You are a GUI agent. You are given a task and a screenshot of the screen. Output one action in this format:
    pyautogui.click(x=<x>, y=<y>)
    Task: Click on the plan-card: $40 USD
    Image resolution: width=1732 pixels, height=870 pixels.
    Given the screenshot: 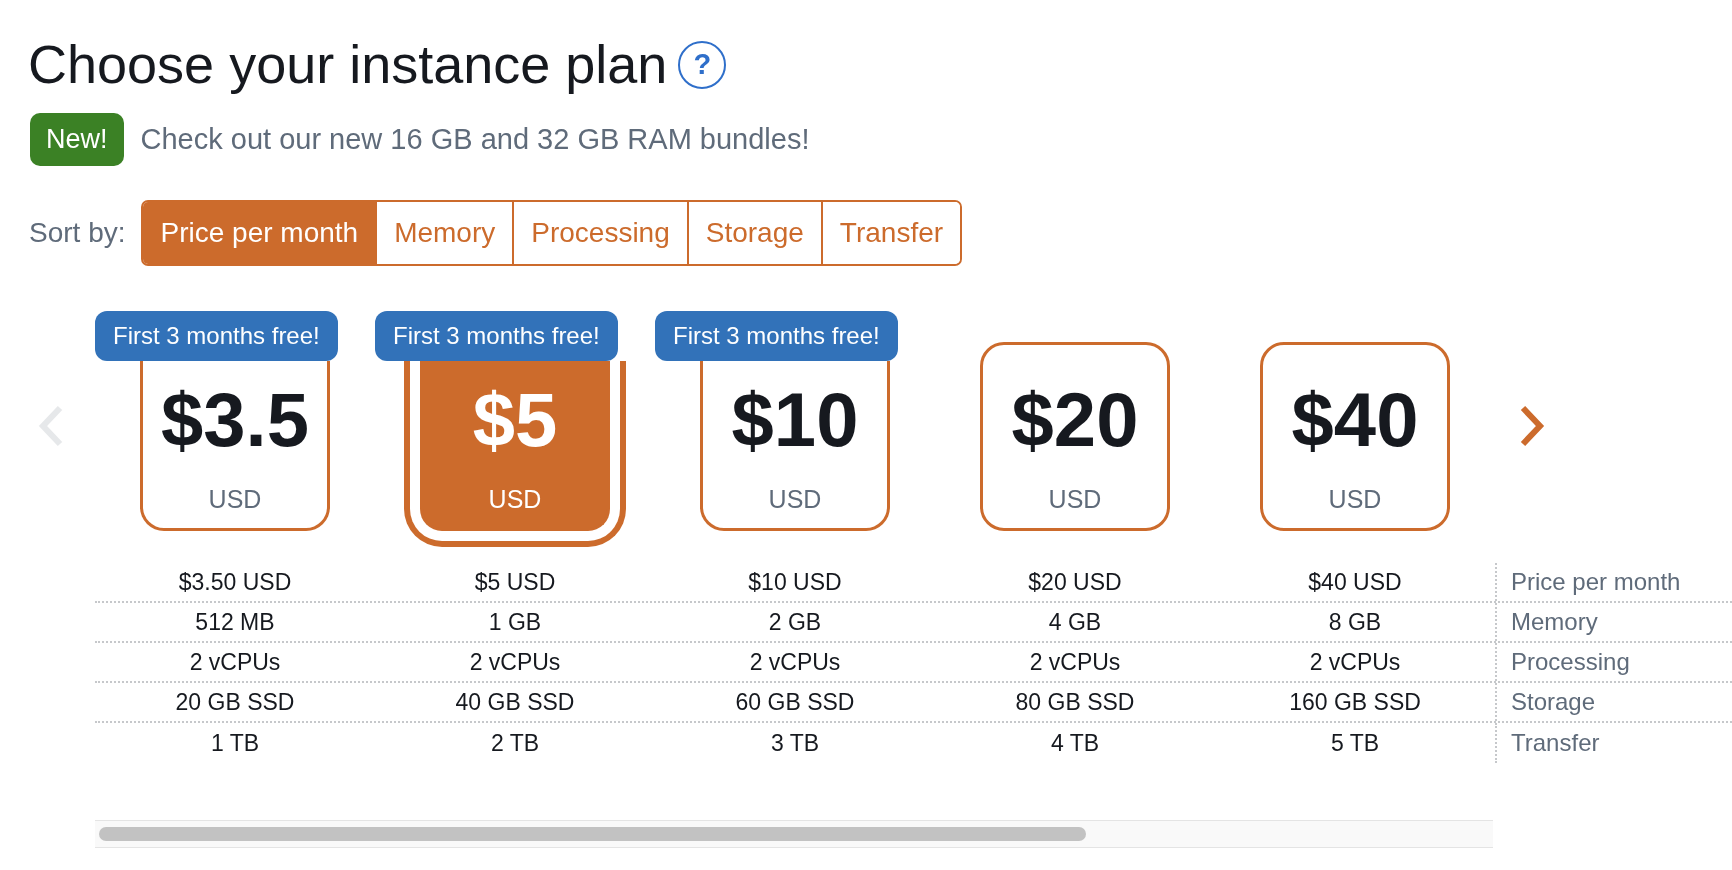 What is the action you would take?
    pyautogui.click(x=1355, y=436)
    